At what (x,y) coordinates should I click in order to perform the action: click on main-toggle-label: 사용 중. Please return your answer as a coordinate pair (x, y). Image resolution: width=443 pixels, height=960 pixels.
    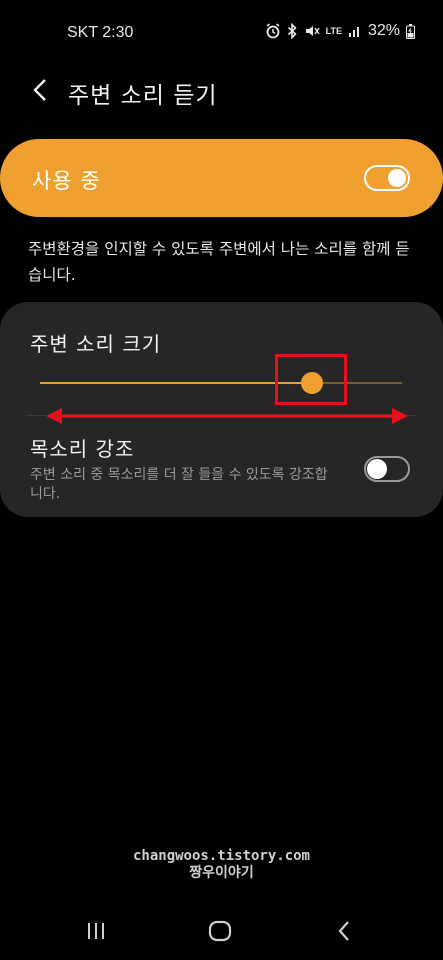
    Looking at the image, I should click on (66, 181).